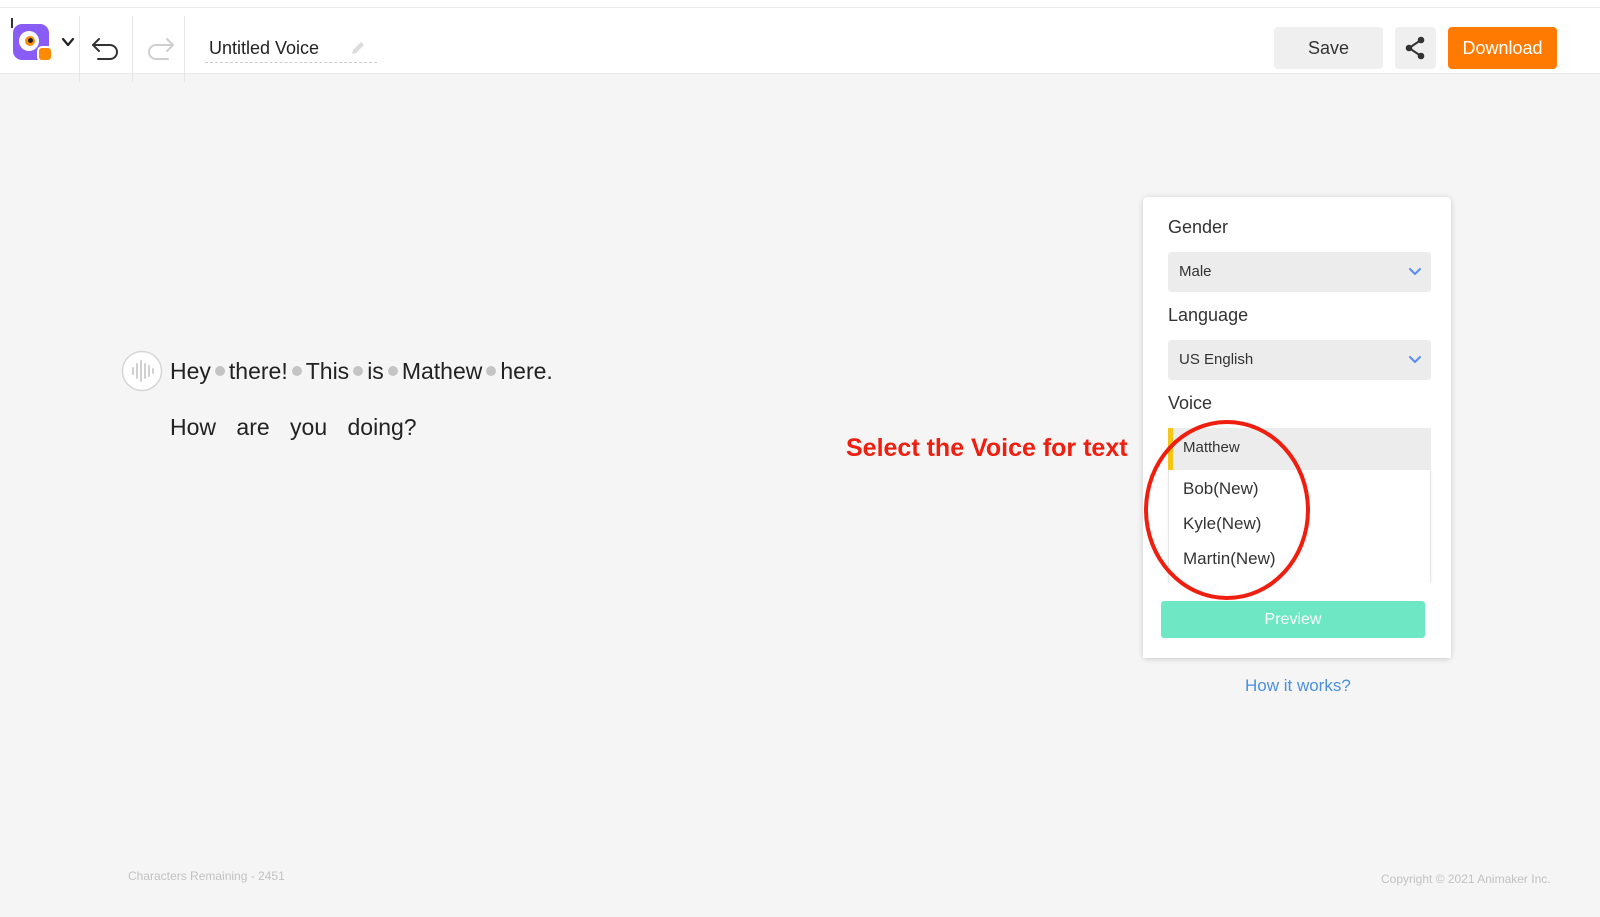 Image resolution: width=1600 pixels, height=917 pixels. I want to click on save-button: Save, so click(1328, 48).